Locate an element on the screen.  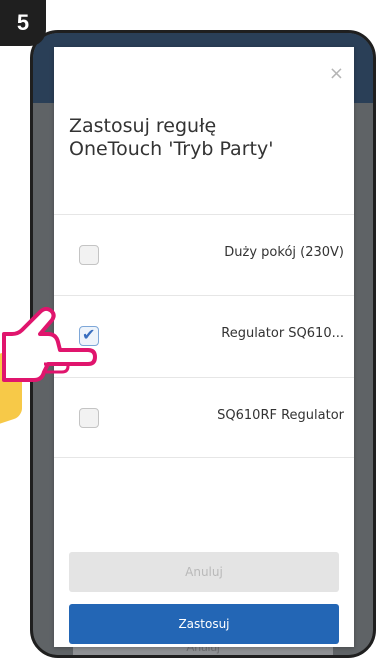
device-label: Duży pokój (230V) is located at coordinates (284, 252).